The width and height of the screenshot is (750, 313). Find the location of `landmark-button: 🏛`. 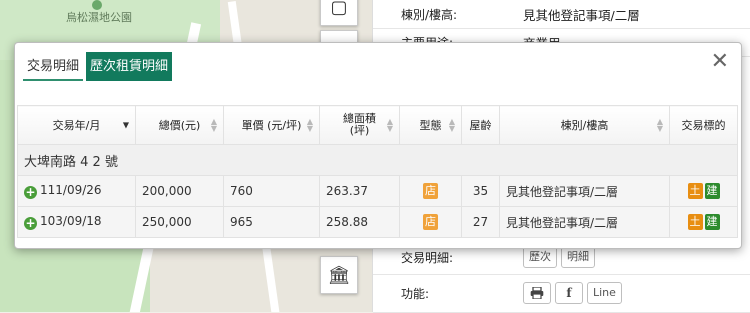

landmark-button: 🏛 is located at coordinates (339, 275).